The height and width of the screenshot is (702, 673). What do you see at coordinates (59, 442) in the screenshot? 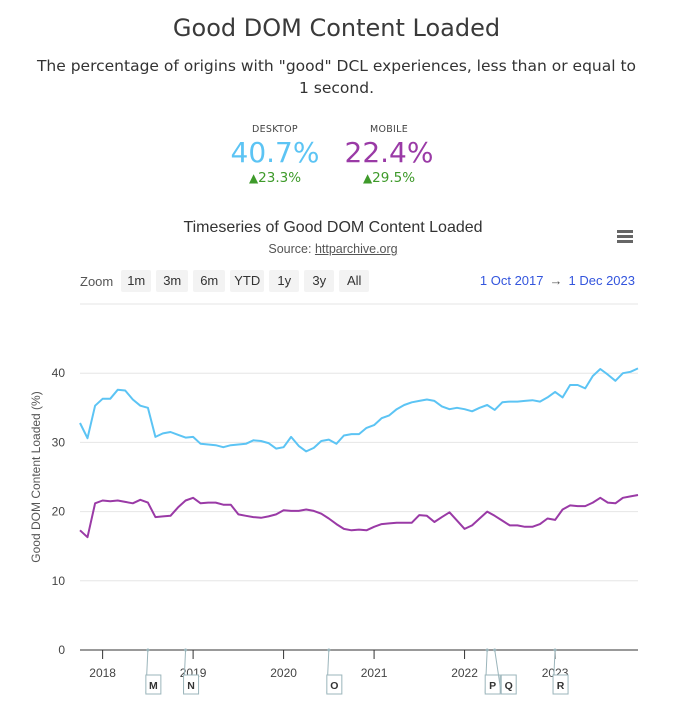
I see `y-tick-label: 30` at bounding box center [59, 442].